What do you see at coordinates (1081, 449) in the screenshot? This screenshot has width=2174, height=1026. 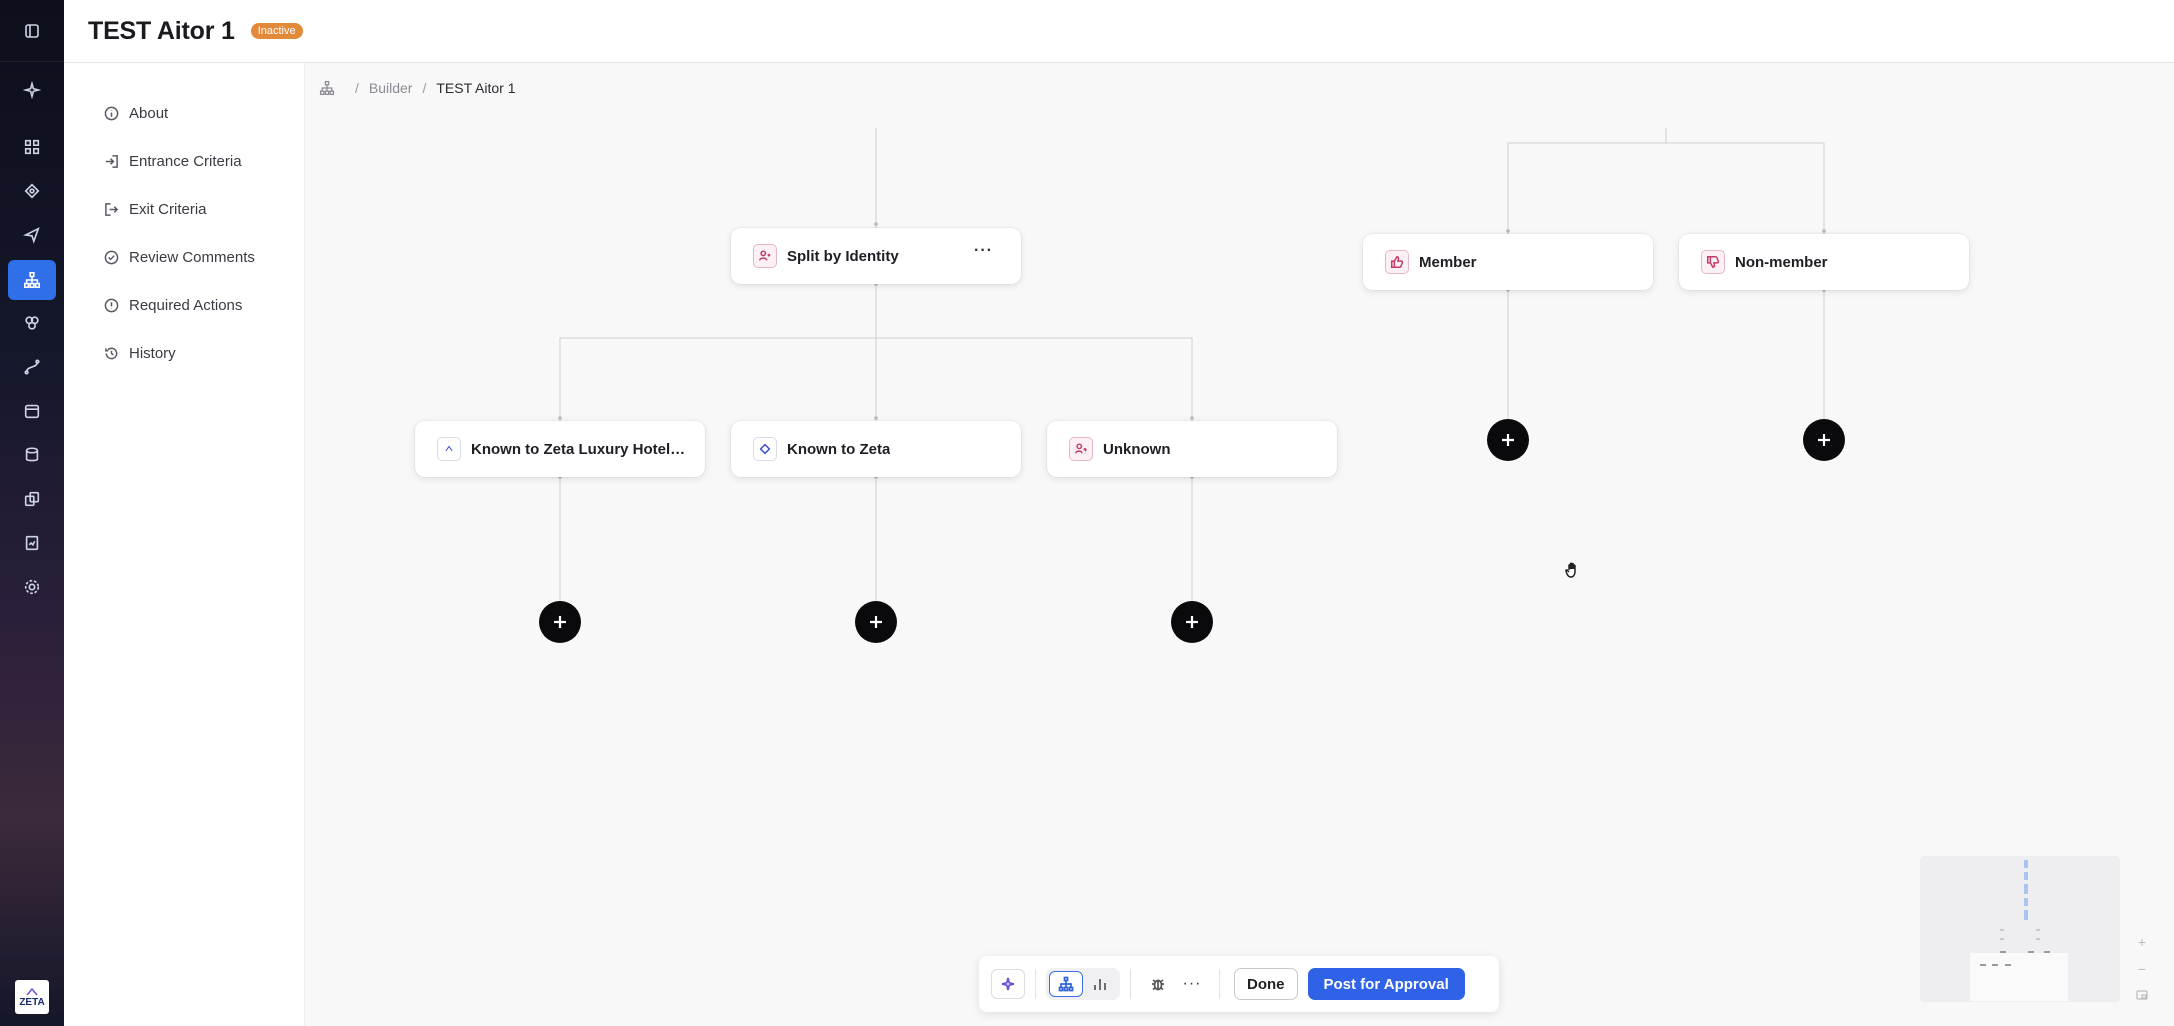 I see `user-question-icon` at bounding box center [1081, 449].